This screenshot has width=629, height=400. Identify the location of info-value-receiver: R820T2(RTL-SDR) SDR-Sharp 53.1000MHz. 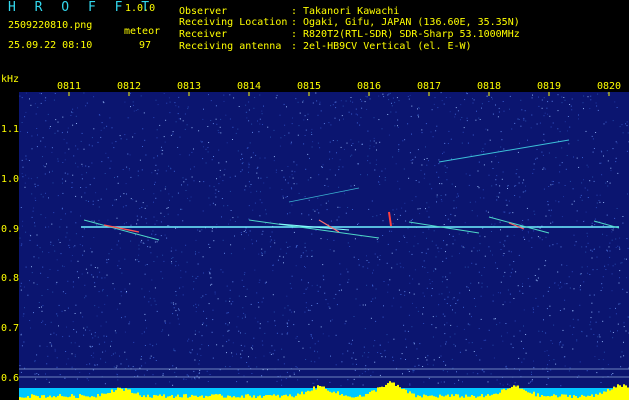
(411, 34).